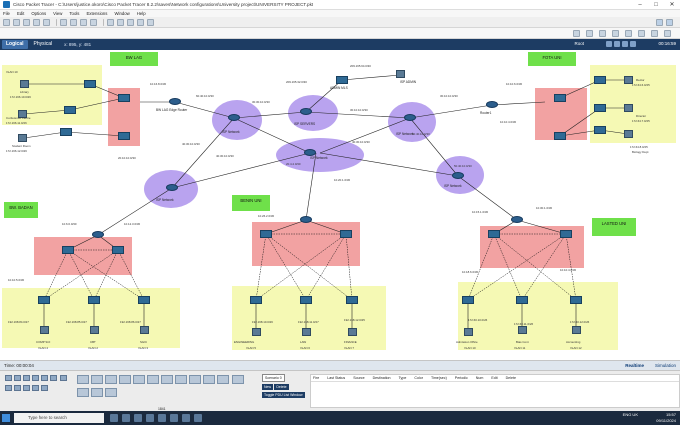  I want to click on multiuser-icon, so click(53, 378).